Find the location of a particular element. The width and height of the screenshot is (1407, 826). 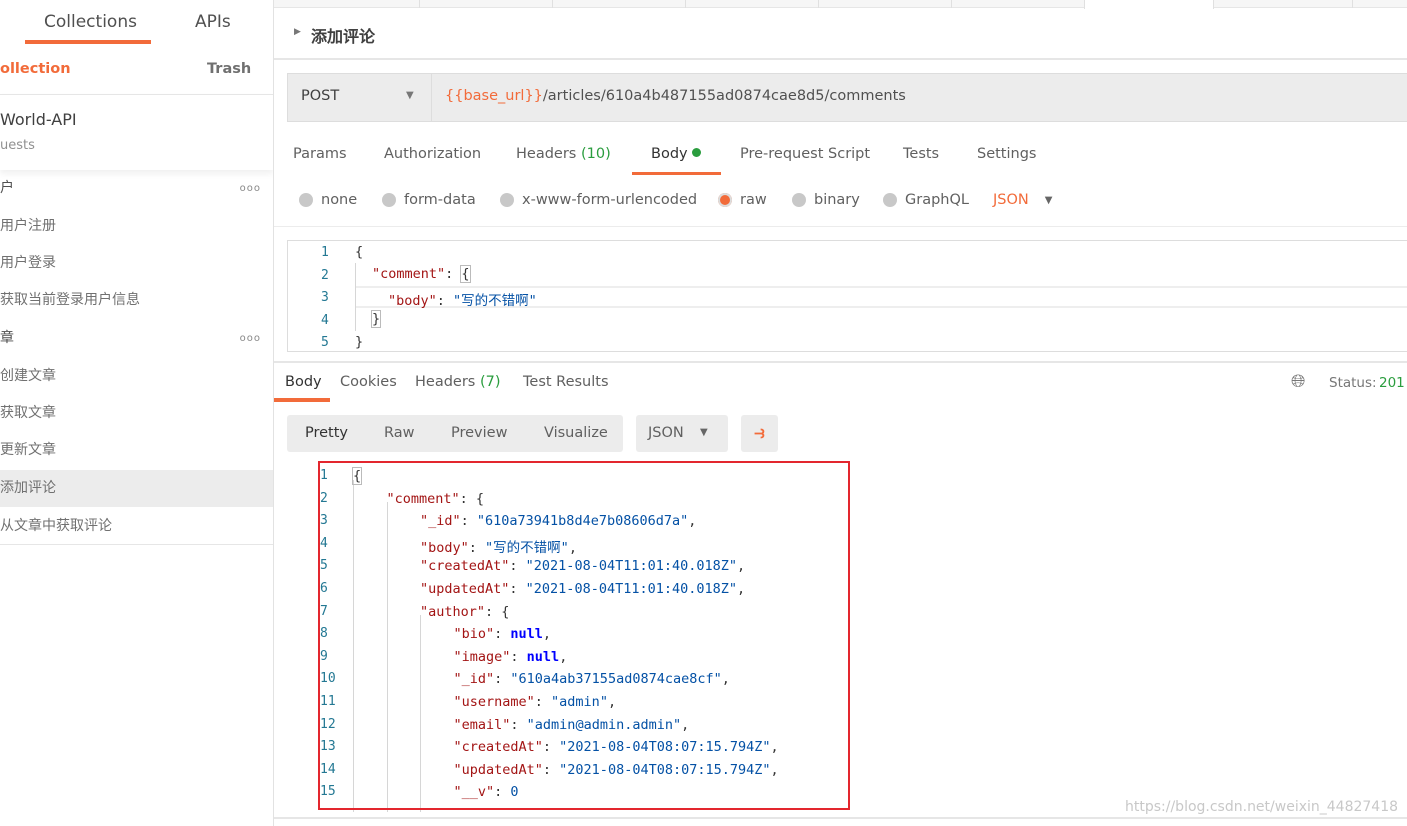

tab-authorization: Authorization is located at coordinates (432, 154).